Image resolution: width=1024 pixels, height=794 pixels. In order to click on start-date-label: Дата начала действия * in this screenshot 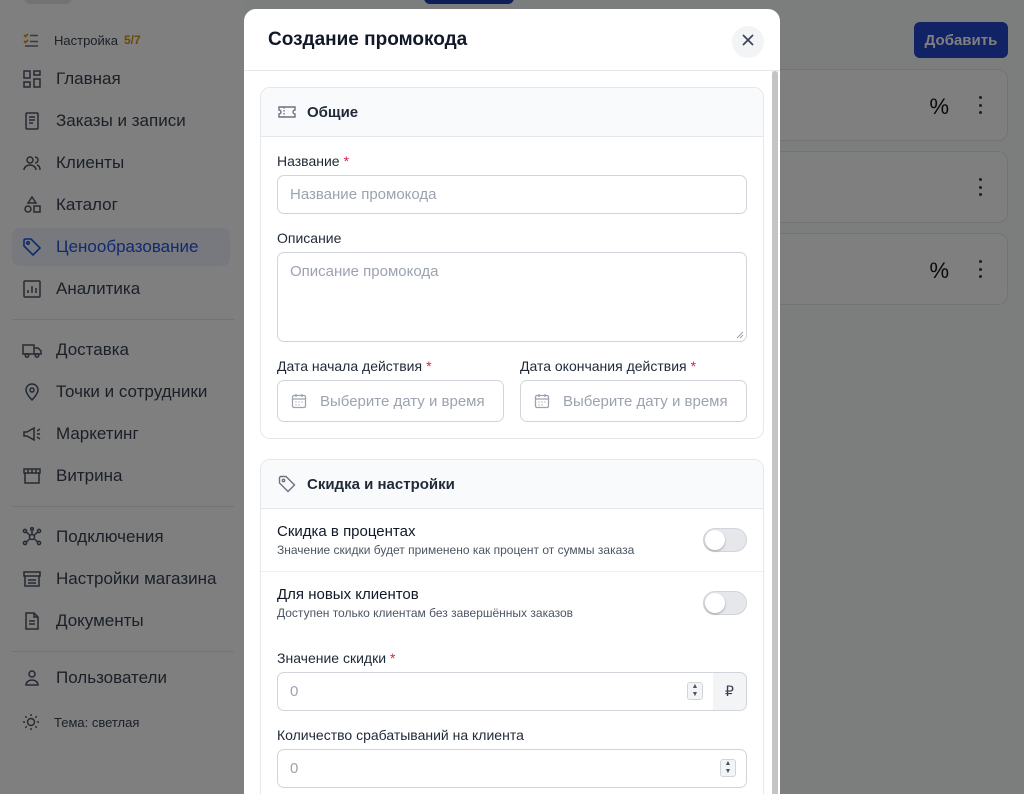, I will do `click(354, 366)`.